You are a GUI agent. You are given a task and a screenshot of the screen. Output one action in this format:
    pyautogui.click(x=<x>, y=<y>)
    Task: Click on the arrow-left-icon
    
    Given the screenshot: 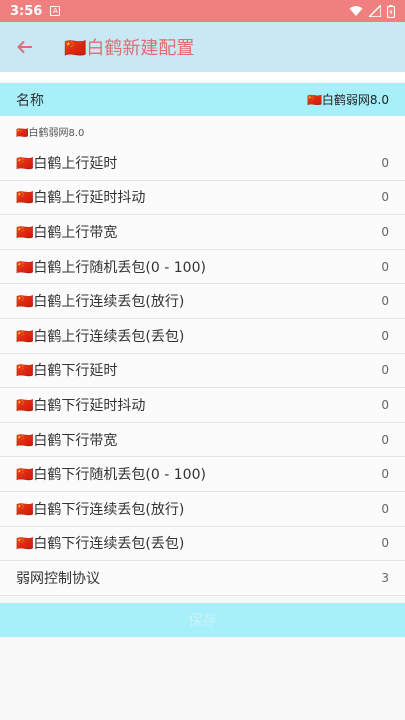 What is the action you would take?
    pyautogui.click(x=24, y=47)
    